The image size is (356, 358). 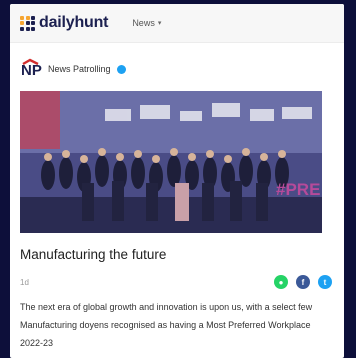 What do you see at coordinates (298, 189) in the screenshot?
I see `image-overlay-text: #PRE` at bounding box center [298, 189].